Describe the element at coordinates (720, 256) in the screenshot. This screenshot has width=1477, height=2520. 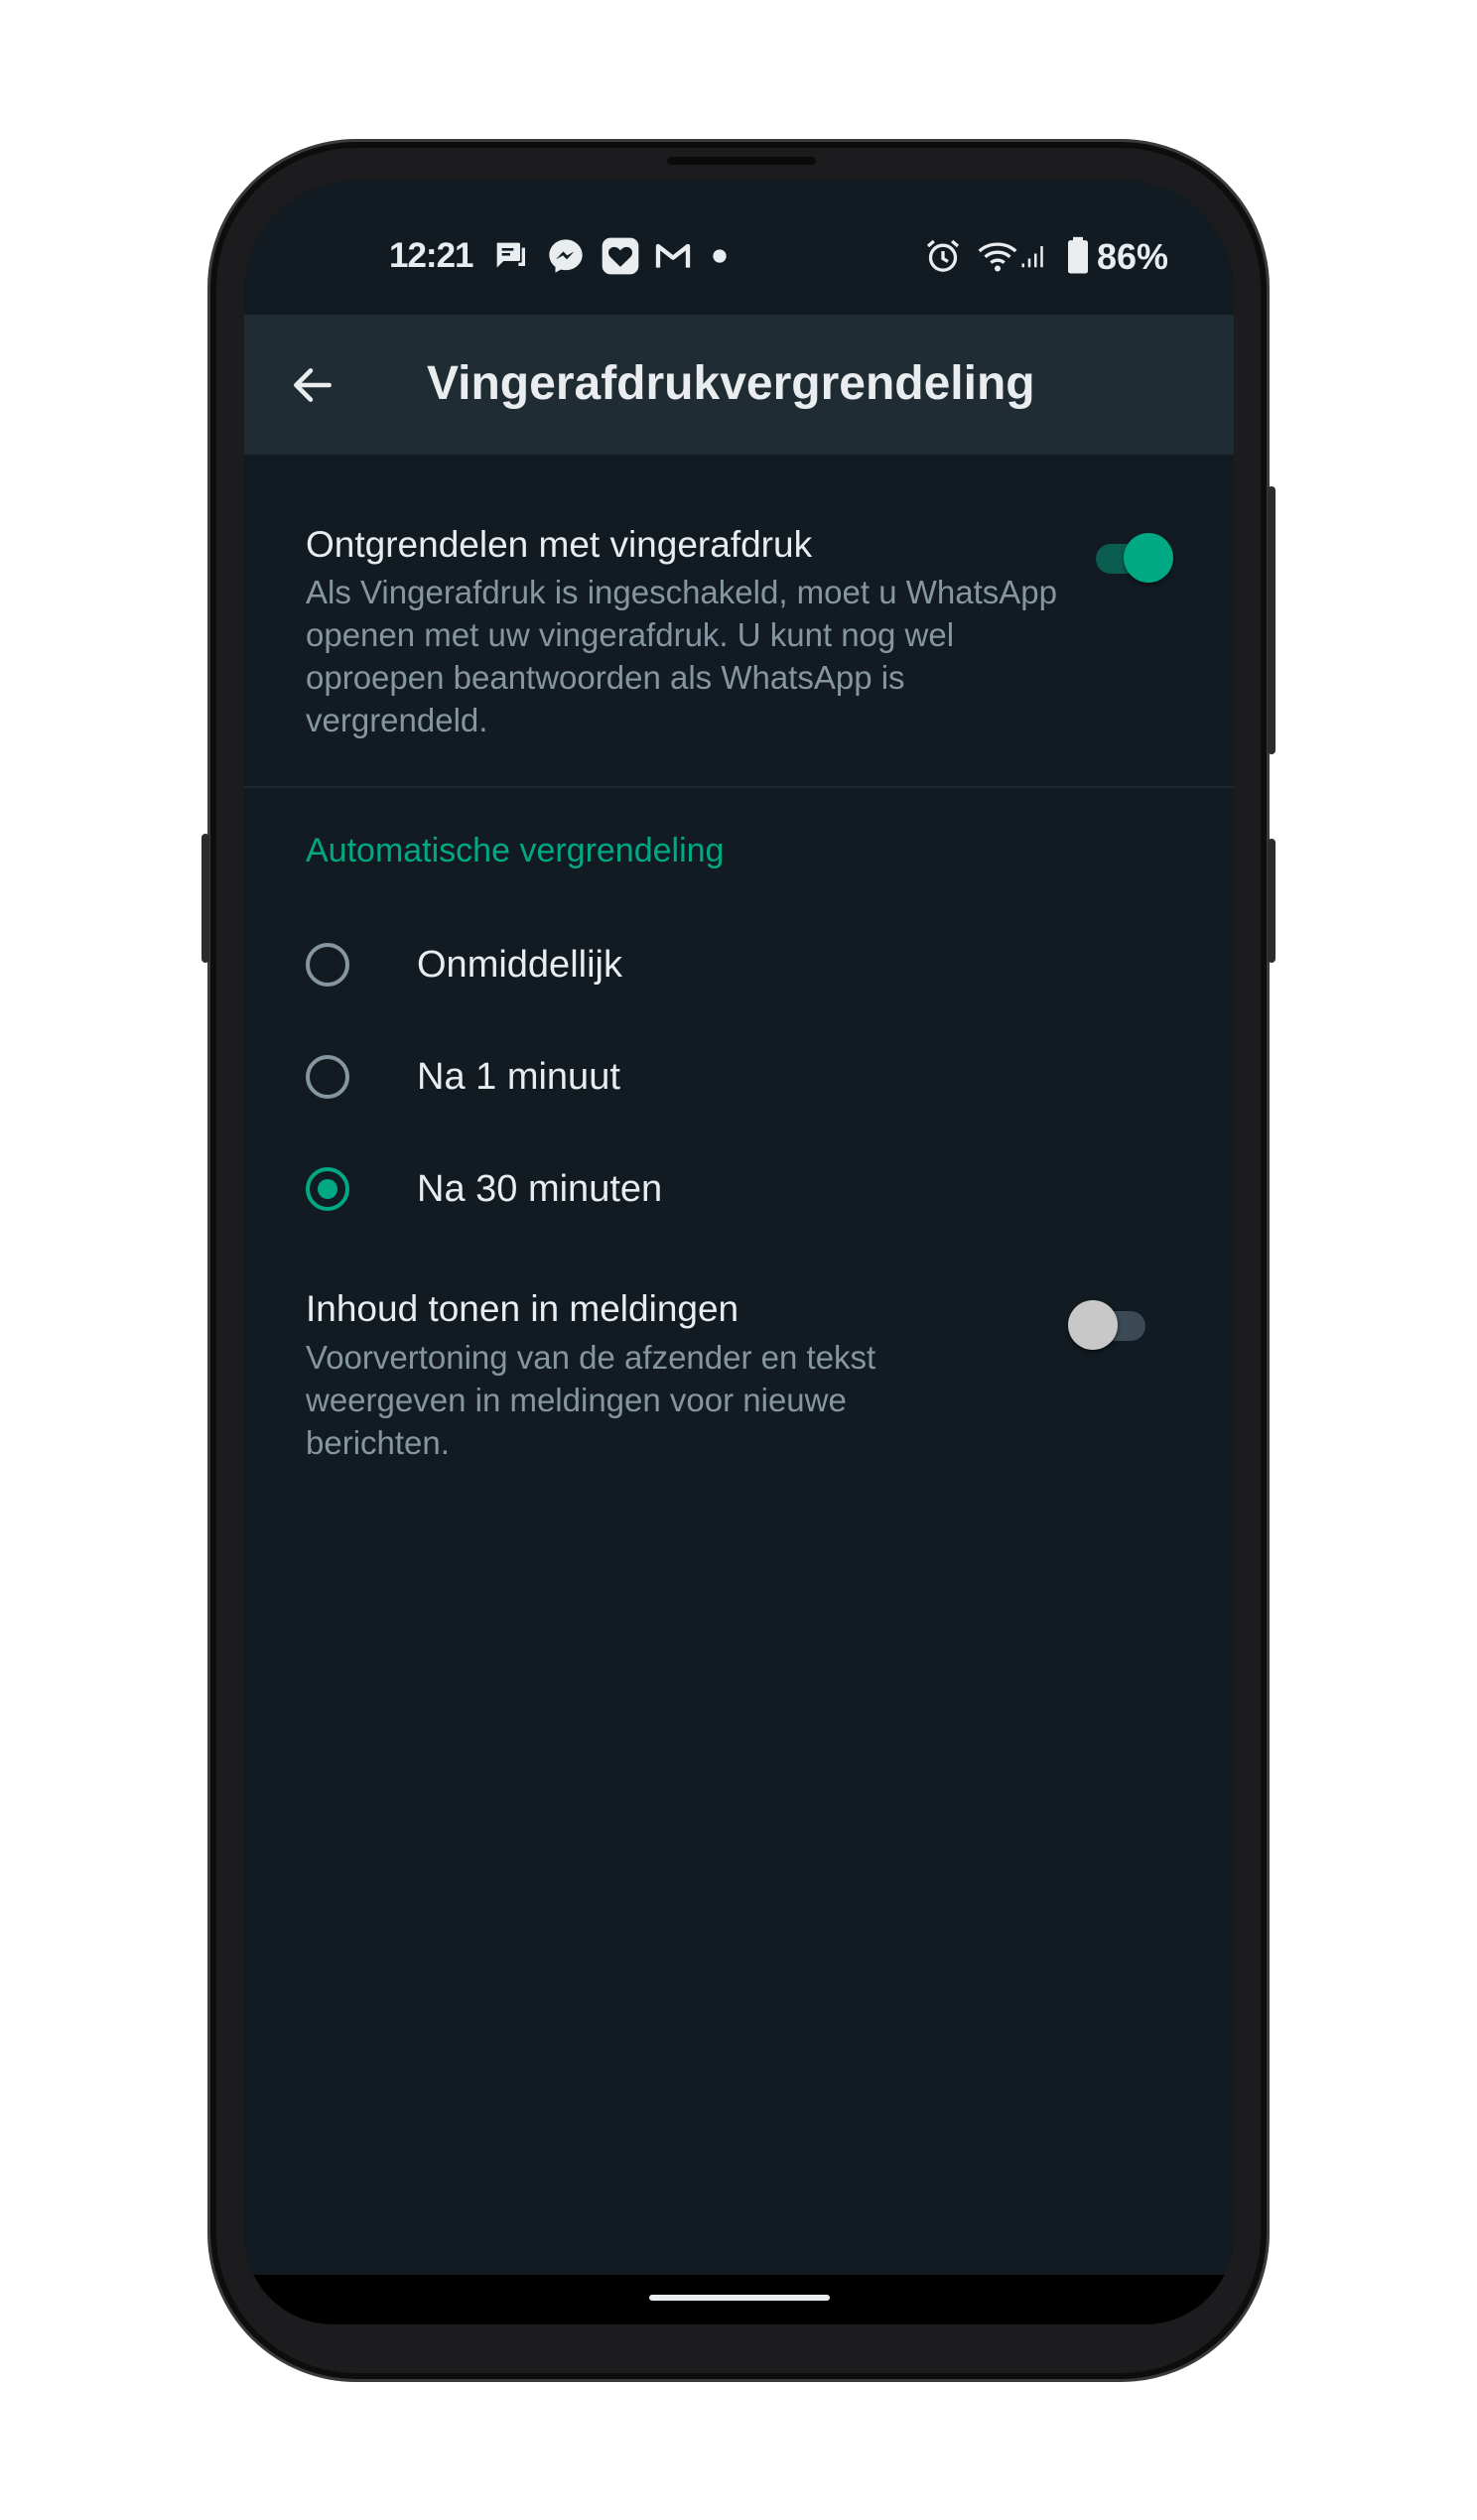
I see `more-dot-icon` at that location.